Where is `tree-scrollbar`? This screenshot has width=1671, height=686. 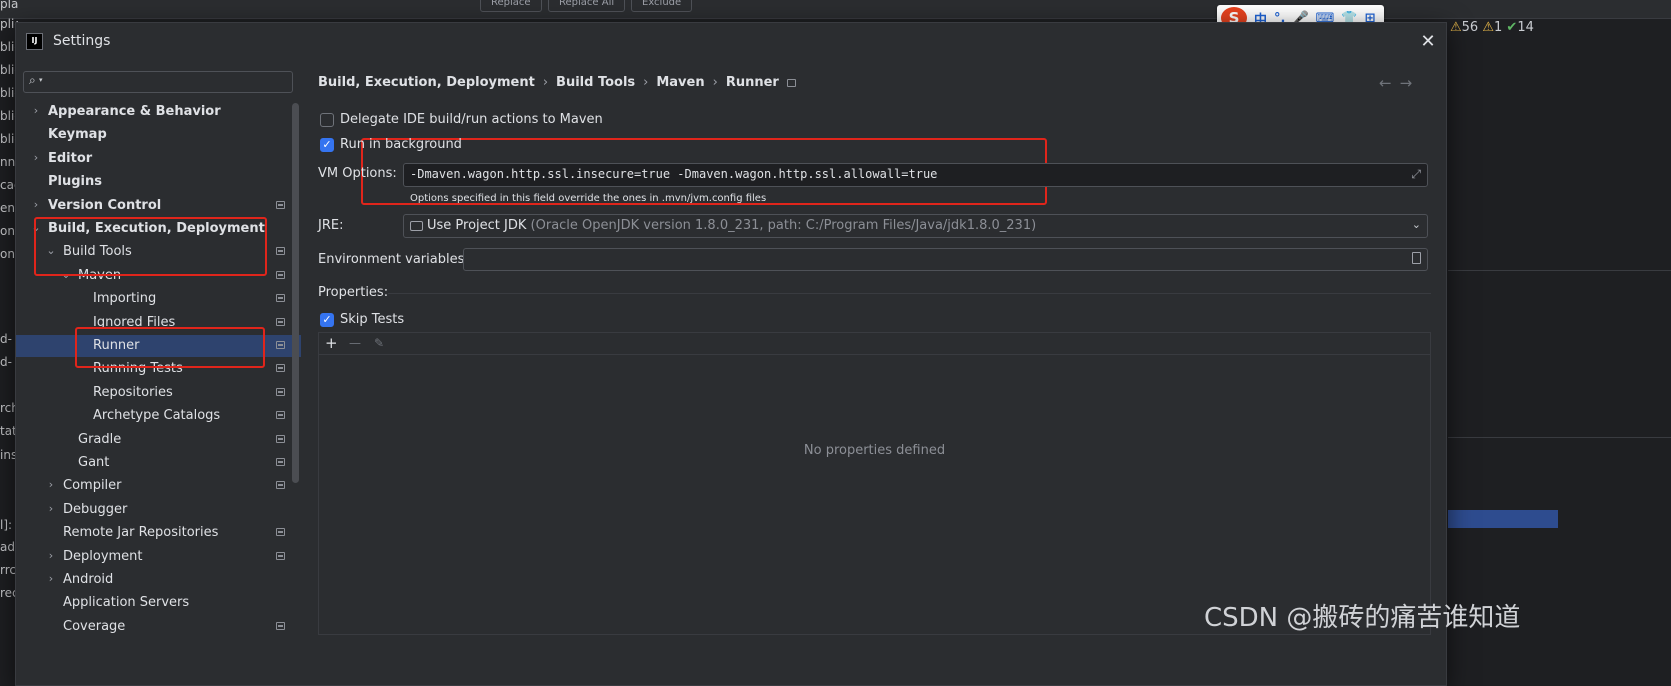
tree-scrollbar is located at coordinates (295, 293).